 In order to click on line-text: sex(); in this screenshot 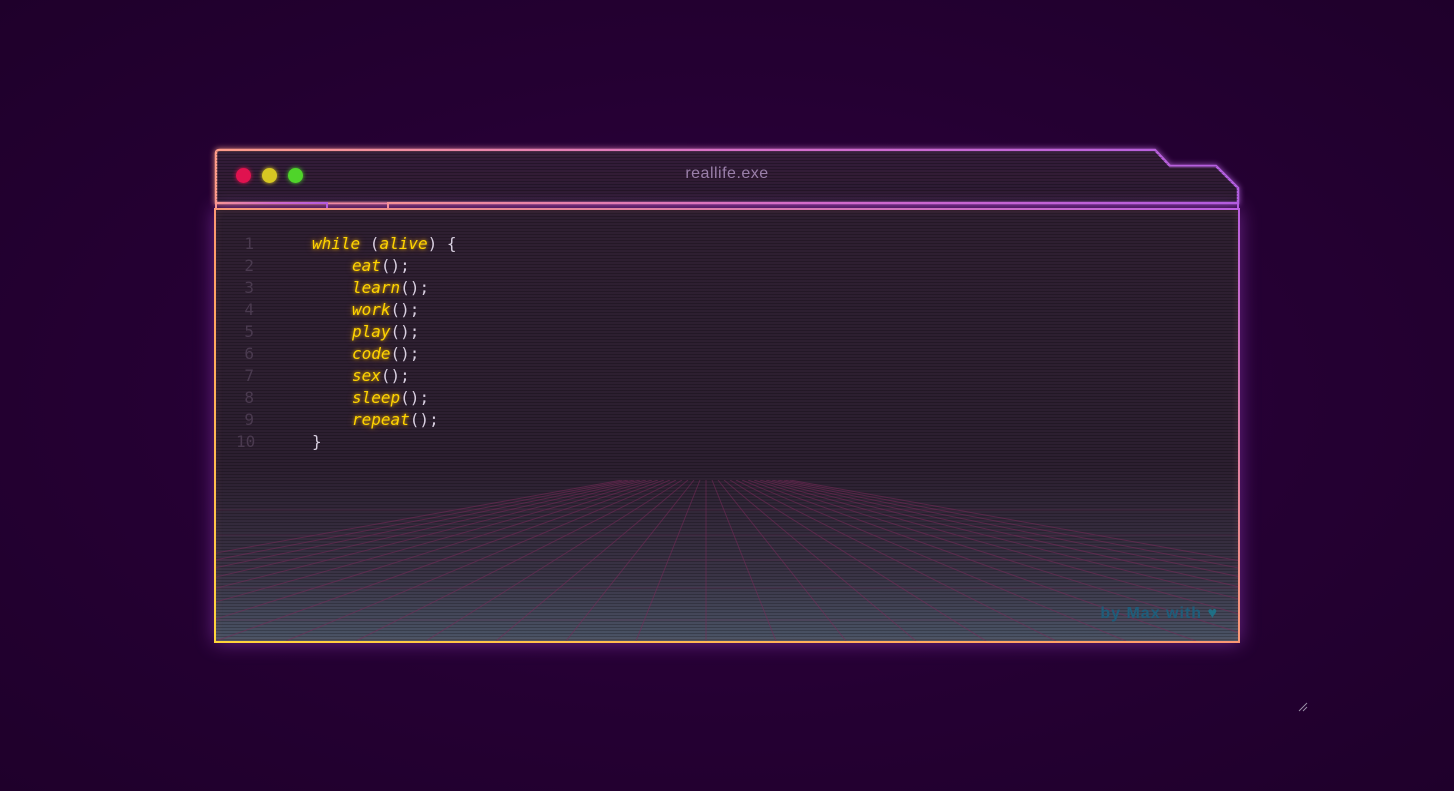, I will do `click(381, 376)`.